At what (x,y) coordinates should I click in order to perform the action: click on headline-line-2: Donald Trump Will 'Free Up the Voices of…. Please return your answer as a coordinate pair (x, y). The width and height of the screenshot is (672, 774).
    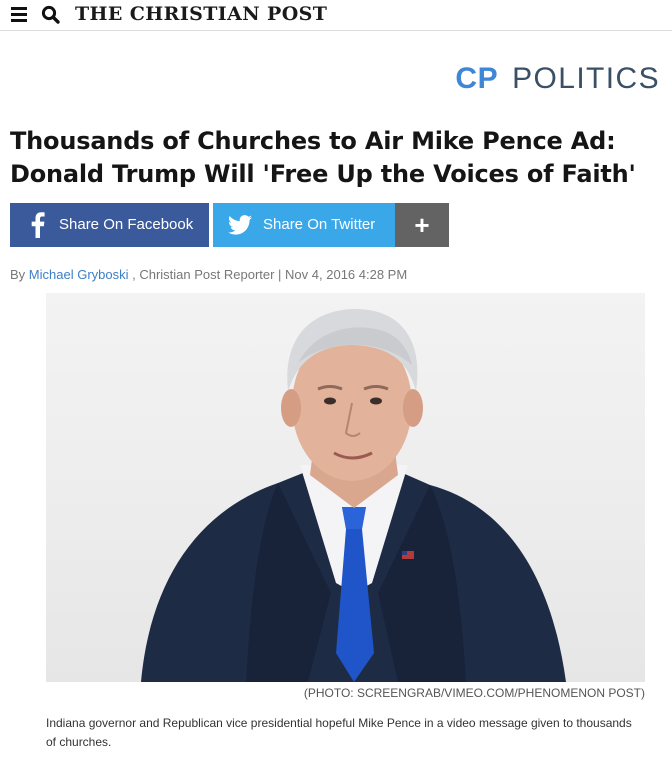
    Looking at the image, I should click on (323, 174).